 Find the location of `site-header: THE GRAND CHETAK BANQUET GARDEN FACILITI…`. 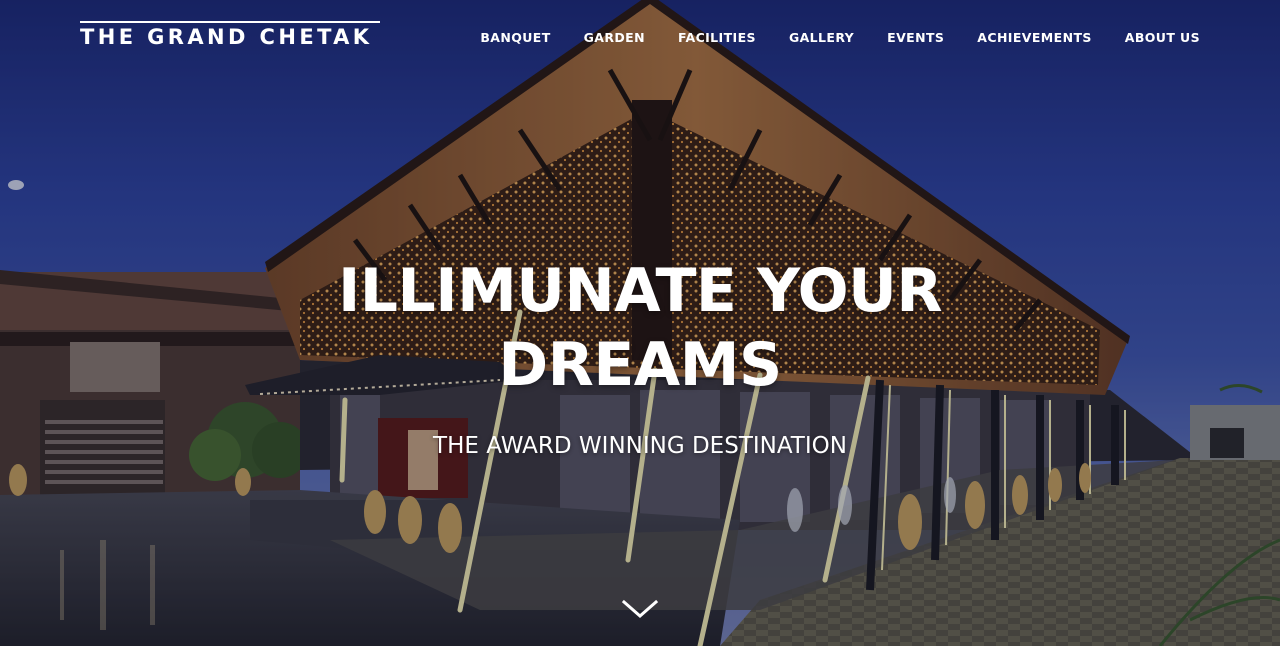

site-header: THE GRAND CHETAK BANQUET GARDEN FACILITI… is located at coordinates (640, 40).